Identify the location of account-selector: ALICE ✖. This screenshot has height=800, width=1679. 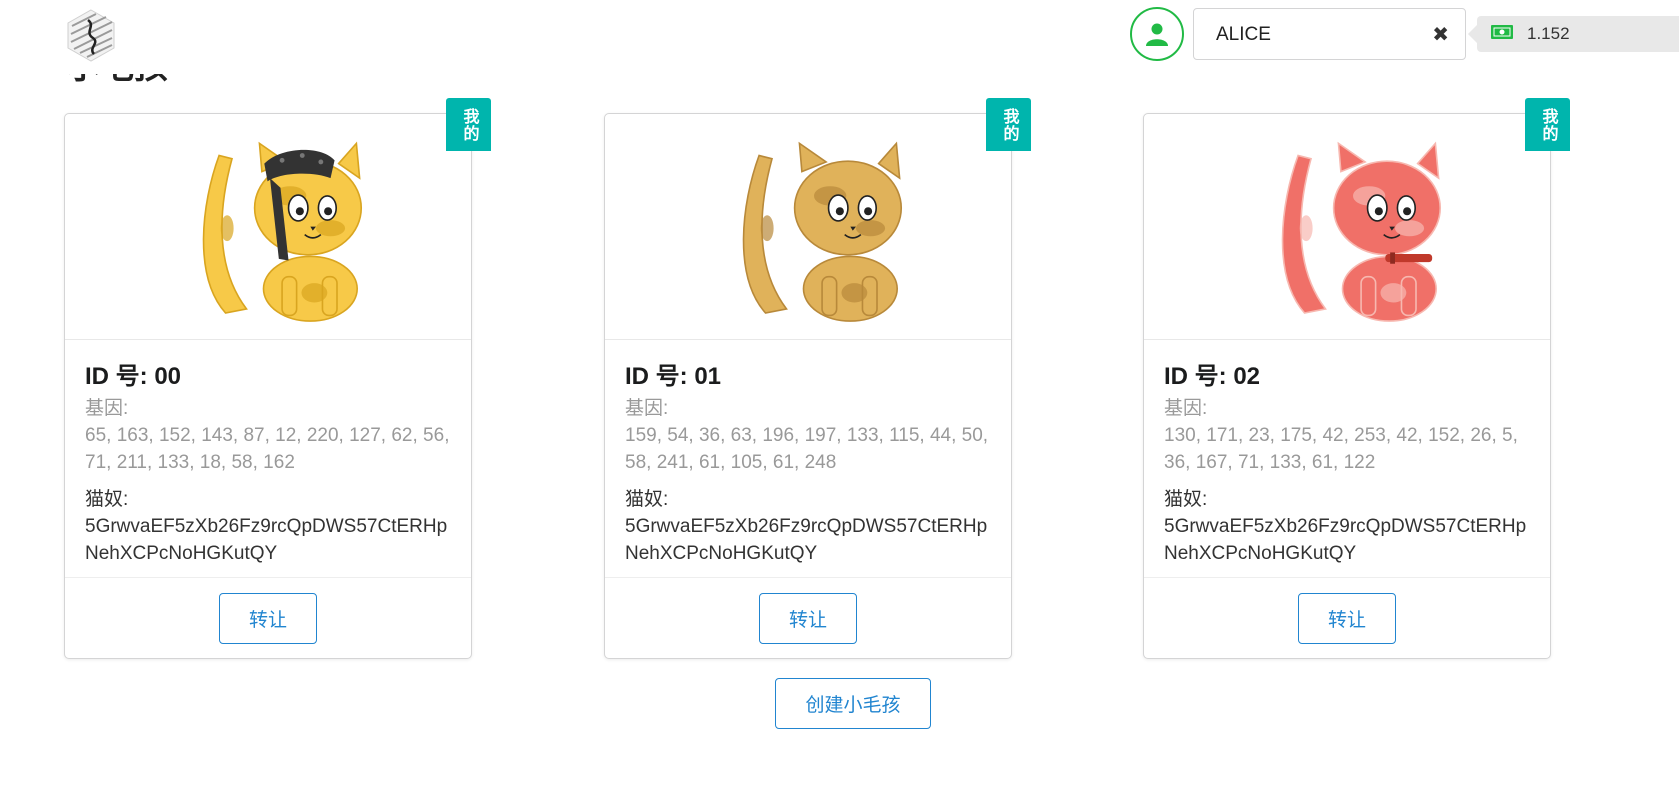
(1329, 34).